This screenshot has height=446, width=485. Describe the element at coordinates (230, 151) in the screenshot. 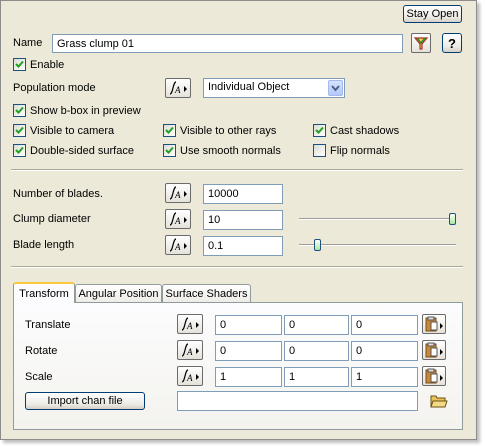

I see `smooth-normals-label: Use smooth normals` at that location.